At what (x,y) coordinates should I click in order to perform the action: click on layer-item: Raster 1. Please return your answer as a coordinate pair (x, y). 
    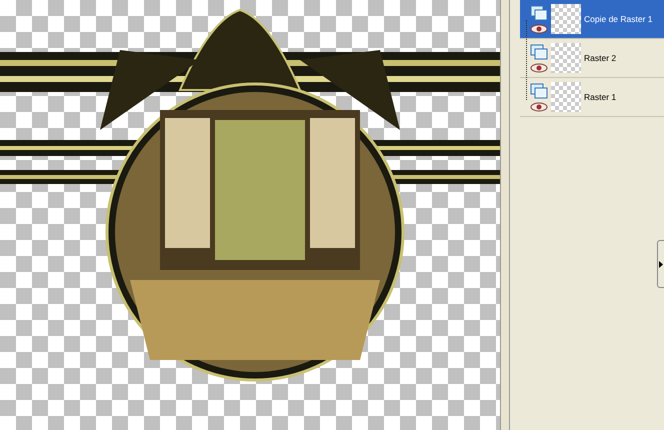
    Looking at the image, I should click on (592, 97).